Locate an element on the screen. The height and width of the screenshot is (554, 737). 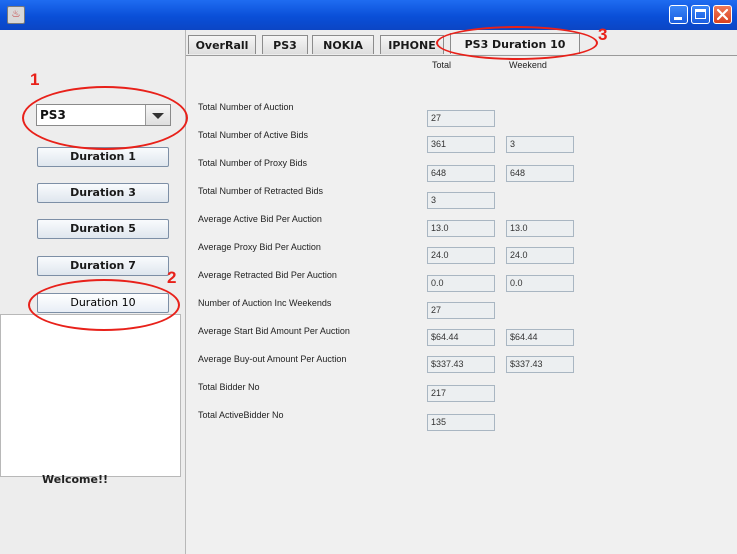
annotation-1: 1 is located at coordinates (35, 79).